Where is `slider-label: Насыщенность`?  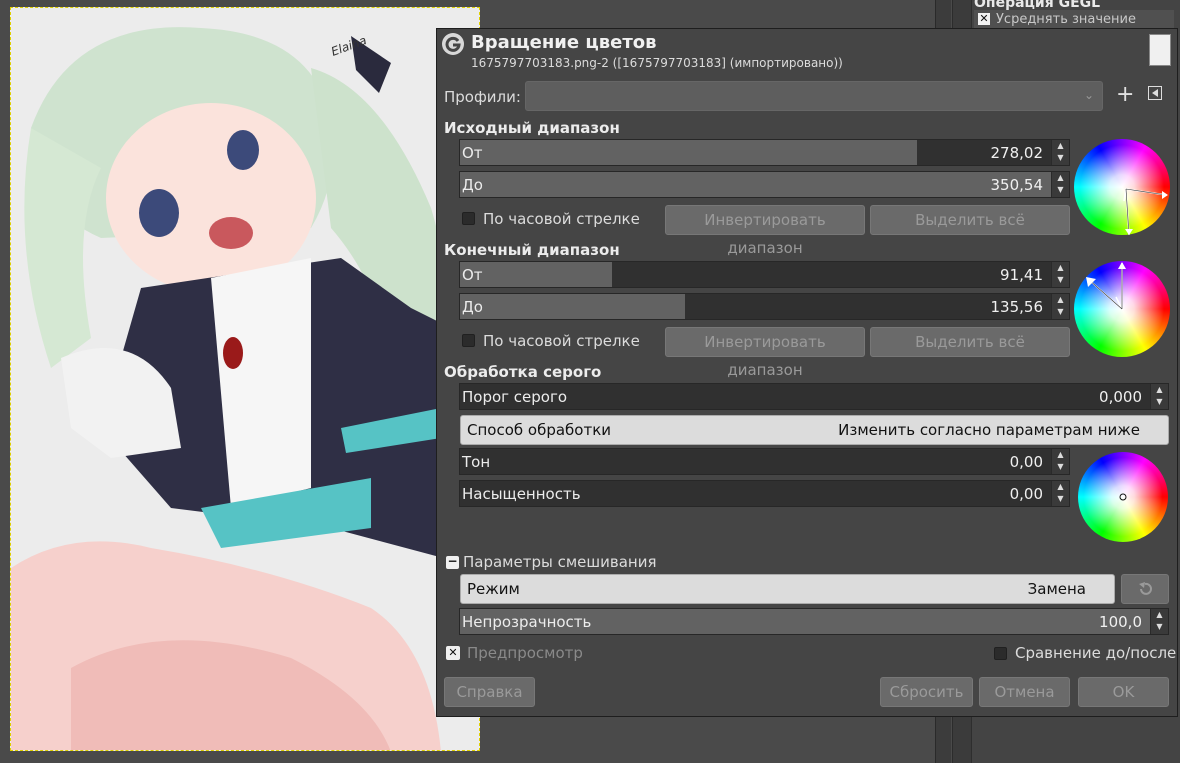 slider-label: Насыщенность is located at coordinates (521, 494).